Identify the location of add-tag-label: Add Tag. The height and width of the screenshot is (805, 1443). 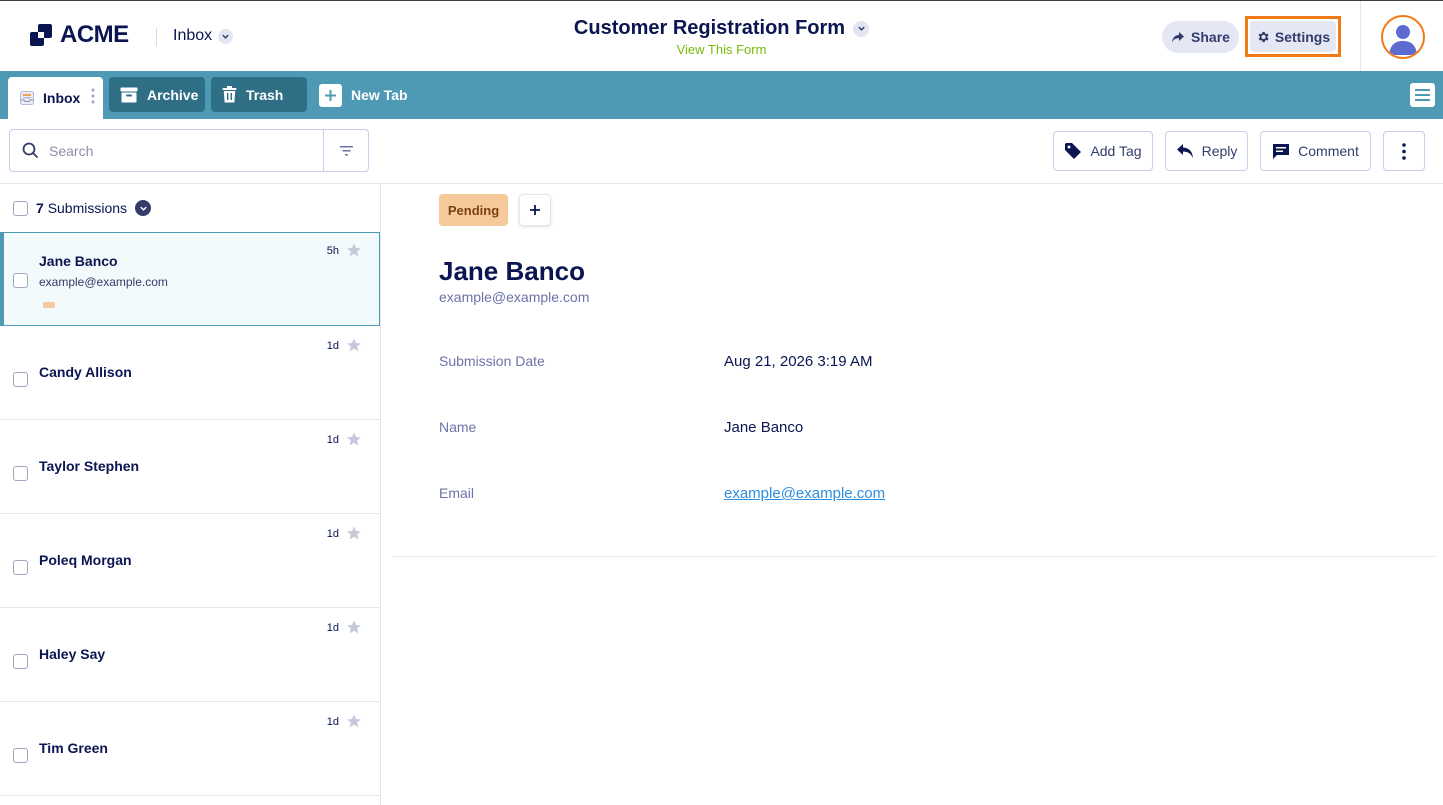
(1116, 151).